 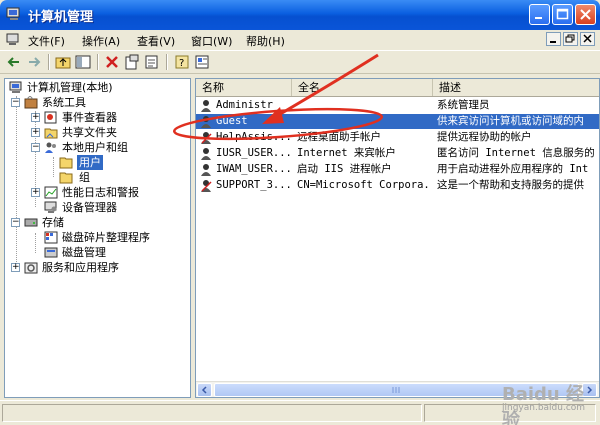 I want to click on cell-name: Administr, so click(x=244, y=105).